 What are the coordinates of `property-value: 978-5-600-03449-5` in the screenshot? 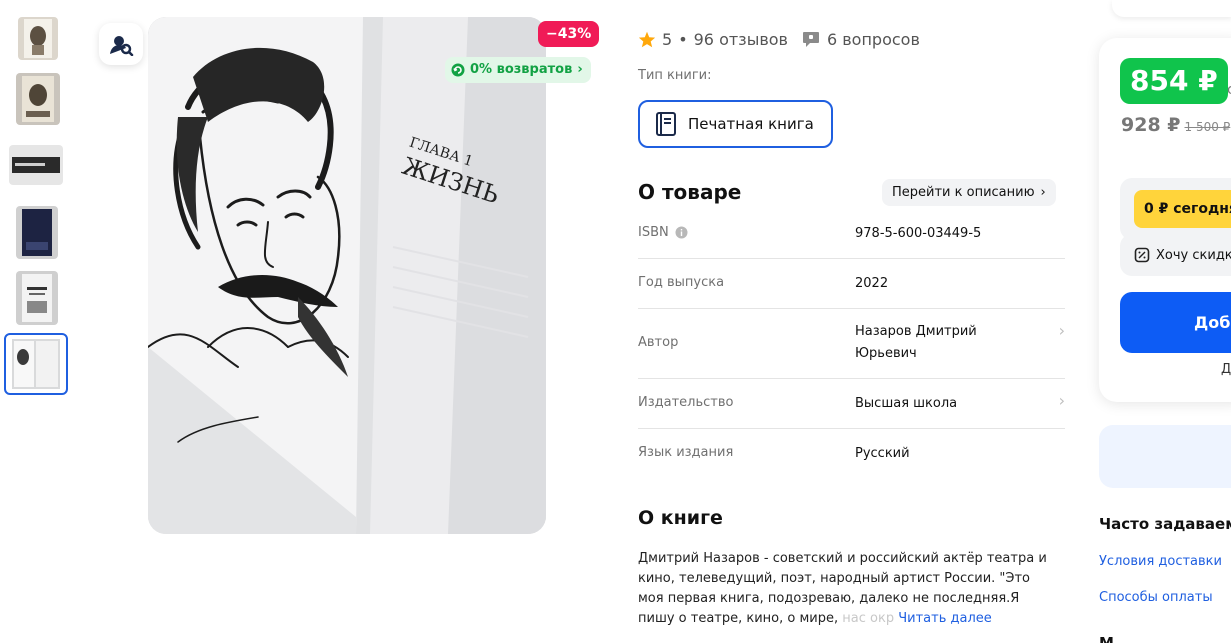 It's located at (918, 233).